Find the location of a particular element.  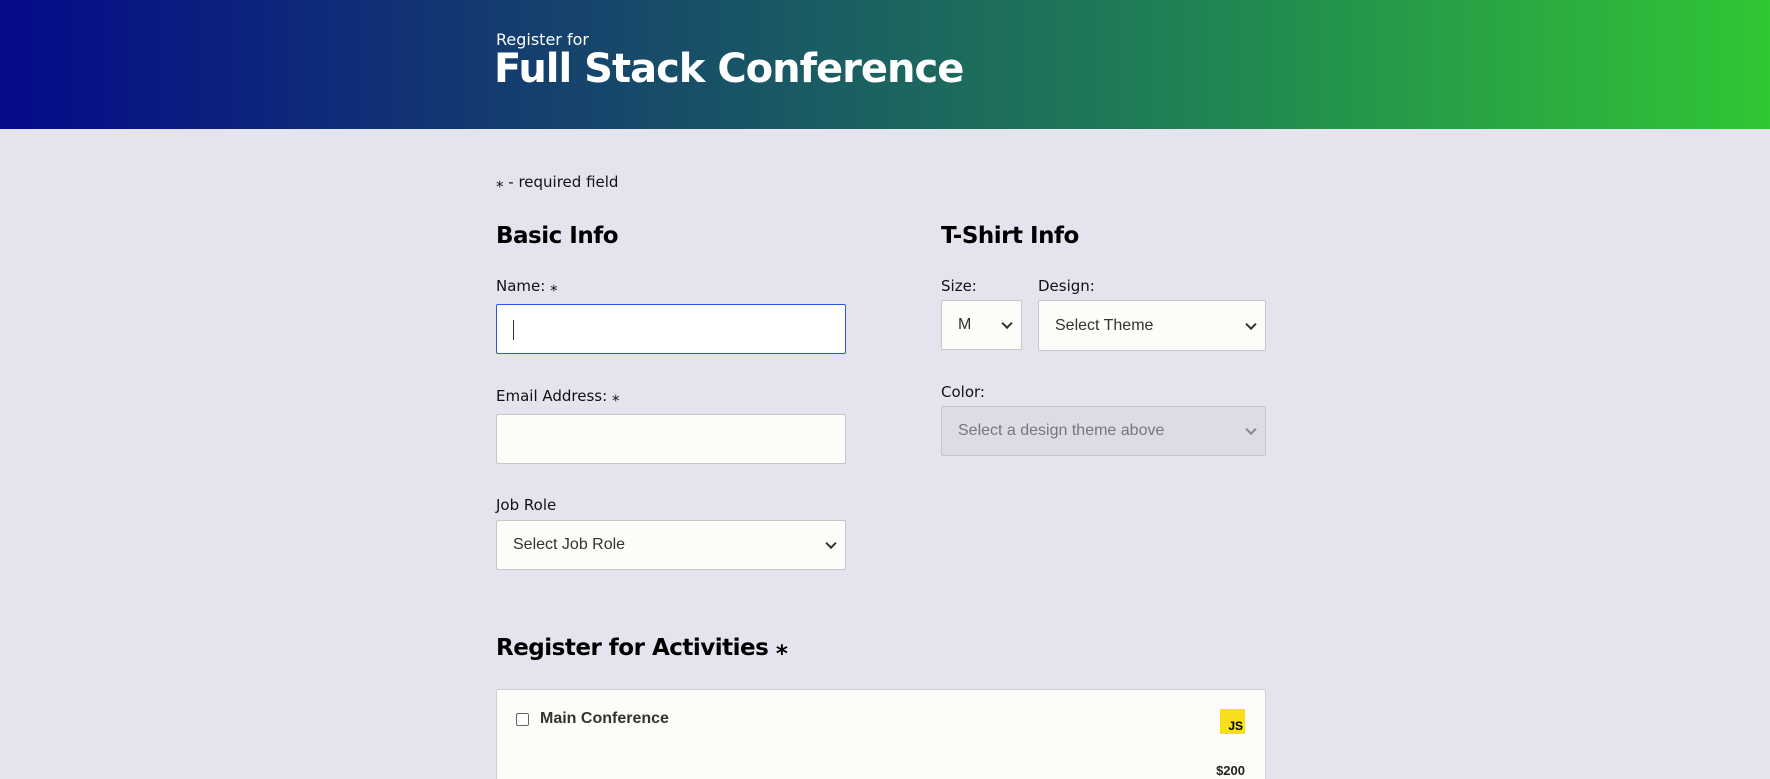

email-label: Email Address: ⁎ is located at coordinates (558, 396).